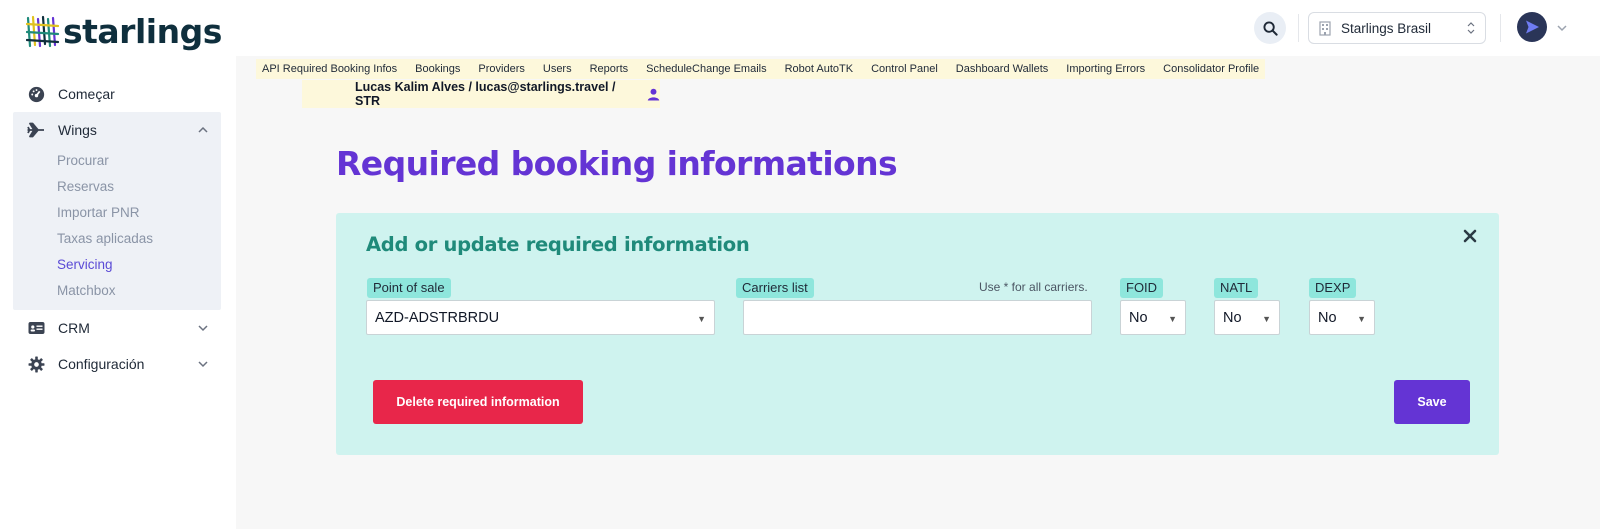 The image size is (1600, 529). What do you see at coordinates (409, 288) in the screenshot?
I see `point-of-sale-label: Point of sale` at bounding box center [409, 288].